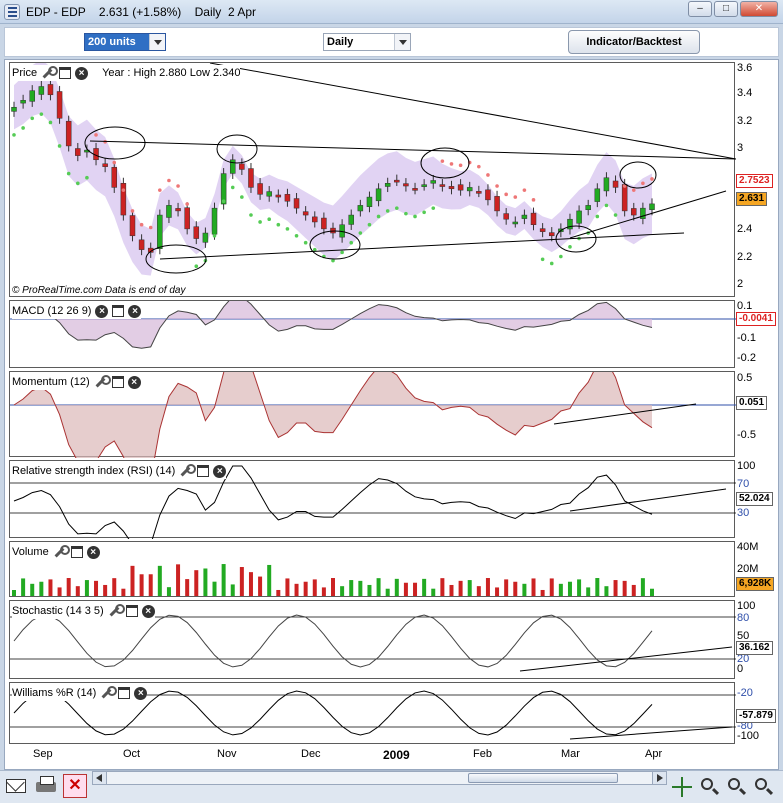 The image size is (783, 803). What do you see at coordinates (12, 12) in the screenshot?
I see `app-icon` at bounding box center [12, 12].